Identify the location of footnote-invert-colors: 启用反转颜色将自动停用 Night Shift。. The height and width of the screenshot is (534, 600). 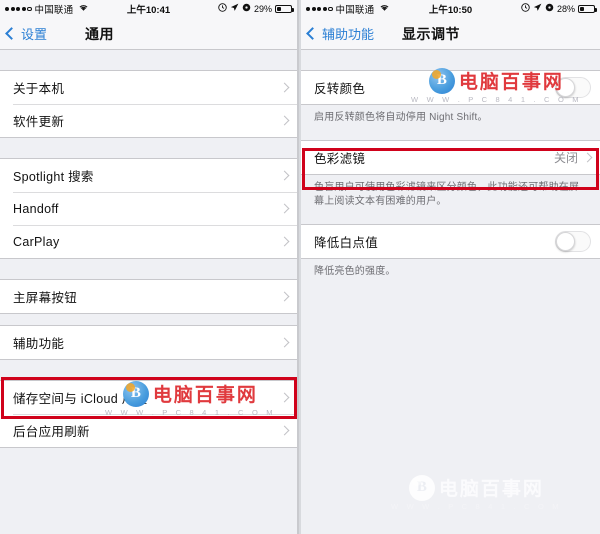
(450, 117).